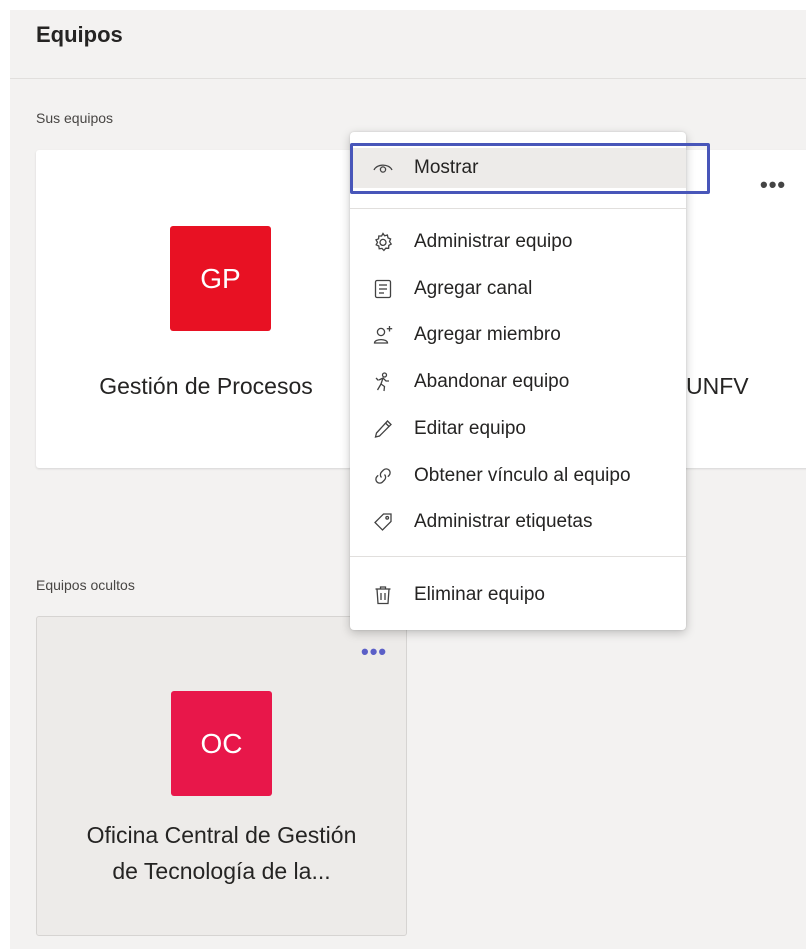  I want to click on menu-item-label: Eliminar equipo, so click(479, 594).